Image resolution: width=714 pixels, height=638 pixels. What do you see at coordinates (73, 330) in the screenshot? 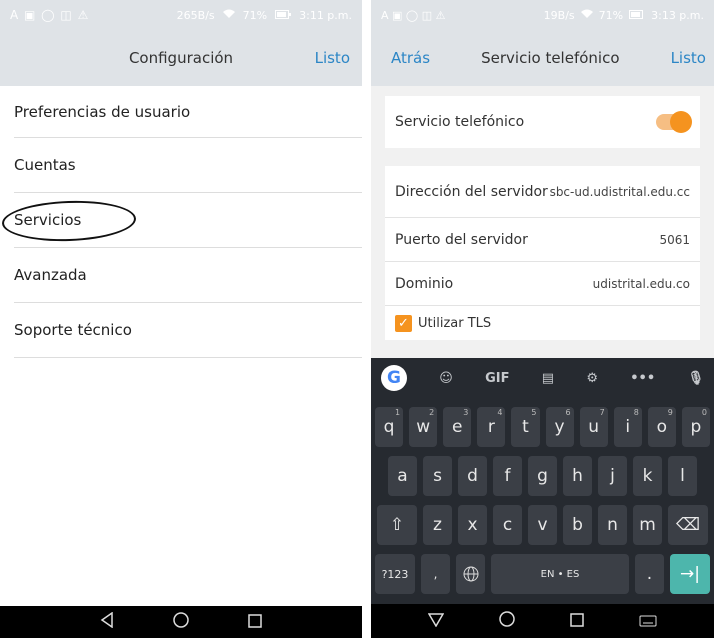
I see `menu-item-label: Soporte técnico` at bounding box center [73, 330].